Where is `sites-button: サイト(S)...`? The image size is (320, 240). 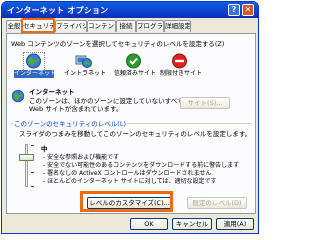
sites-button: サイト(S)... is located at coordinates (205, 103).